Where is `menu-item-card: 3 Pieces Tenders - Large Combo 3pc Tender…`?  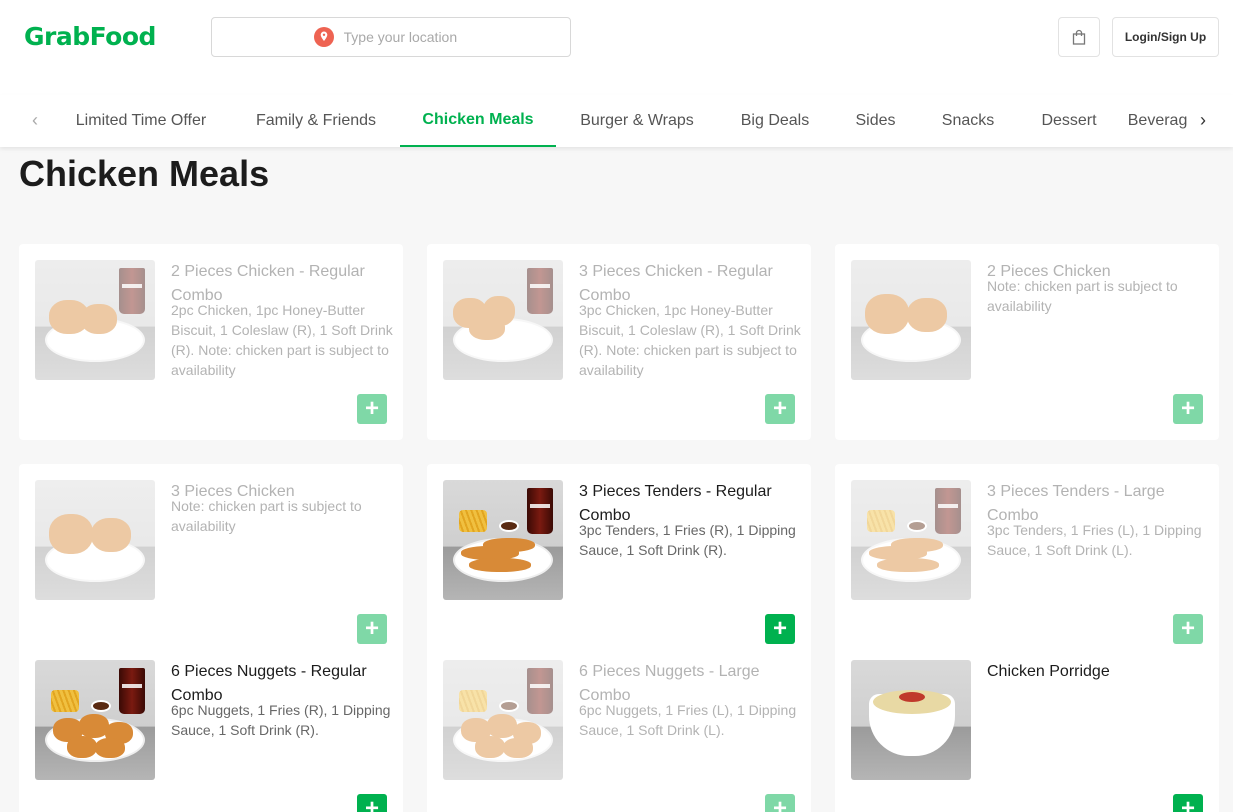 menu-item-card: 3 Pieces Tenders - Large Combo 3pc Tender… is located at coordinates (1027, 562).